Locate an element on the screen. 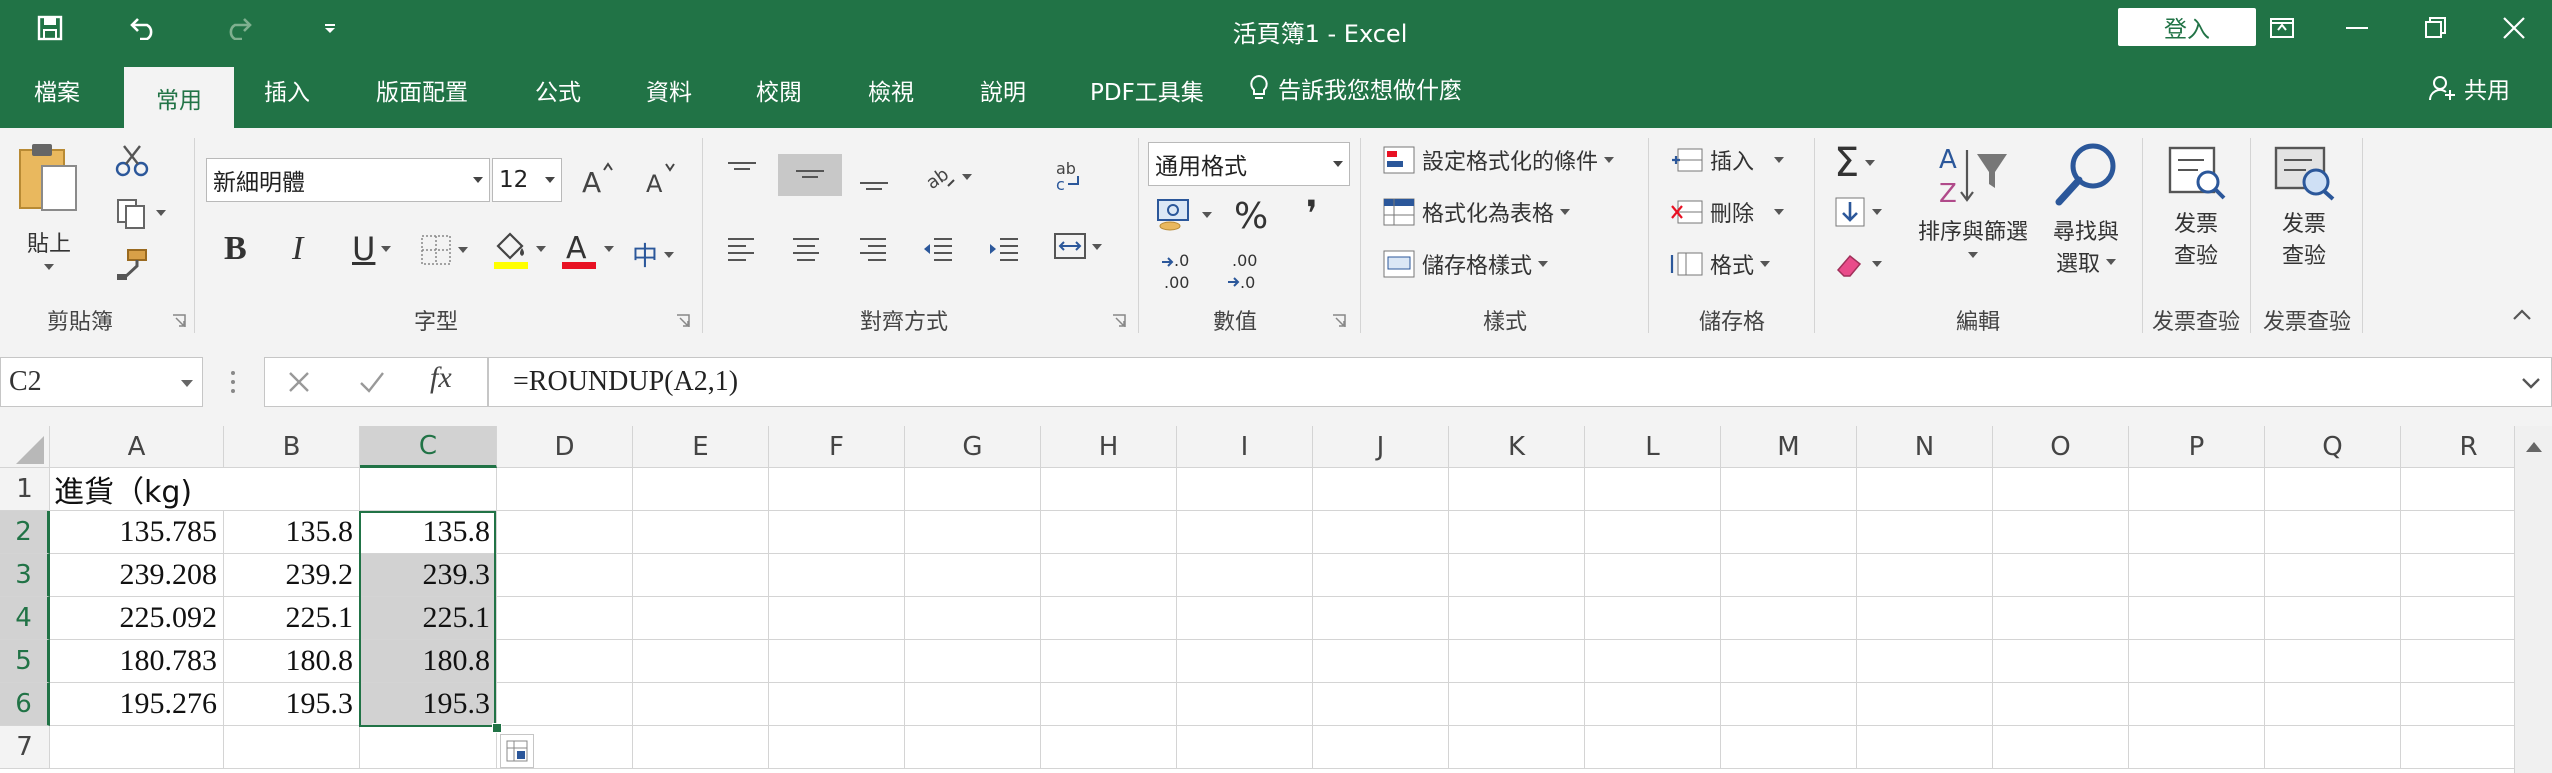 This screenshot has height=773, width=2552. sort-filter-button: A Z 排序與篩選 is located at coordinates (1973, 199).